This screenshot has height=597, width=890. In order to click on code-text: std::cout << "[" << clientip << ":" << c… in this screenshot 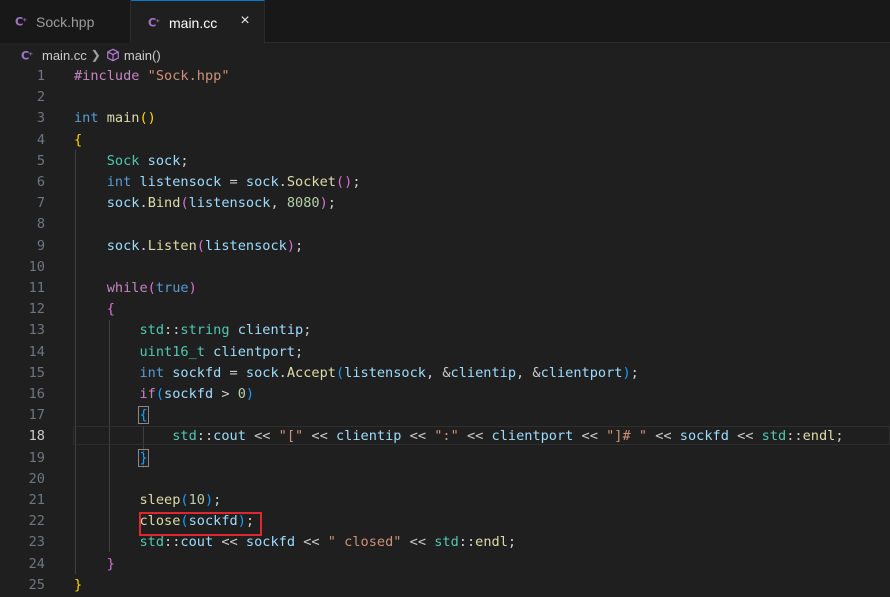, I will do `click(458, 436)`.